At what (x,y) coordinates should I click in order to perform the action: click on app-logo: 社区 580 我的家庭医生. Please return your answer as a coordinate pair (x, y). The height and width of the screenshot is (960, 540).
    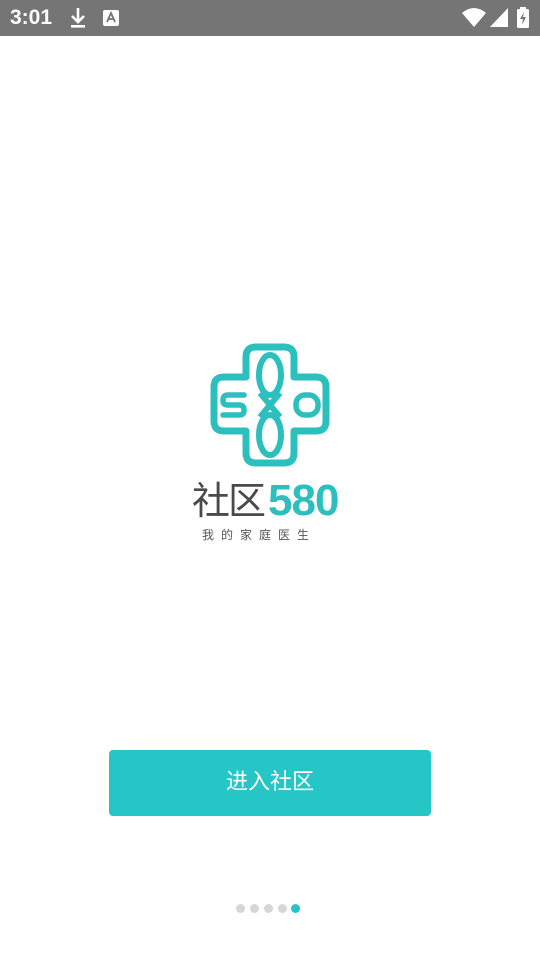
    Looking at the image, I should click on (270, 448).